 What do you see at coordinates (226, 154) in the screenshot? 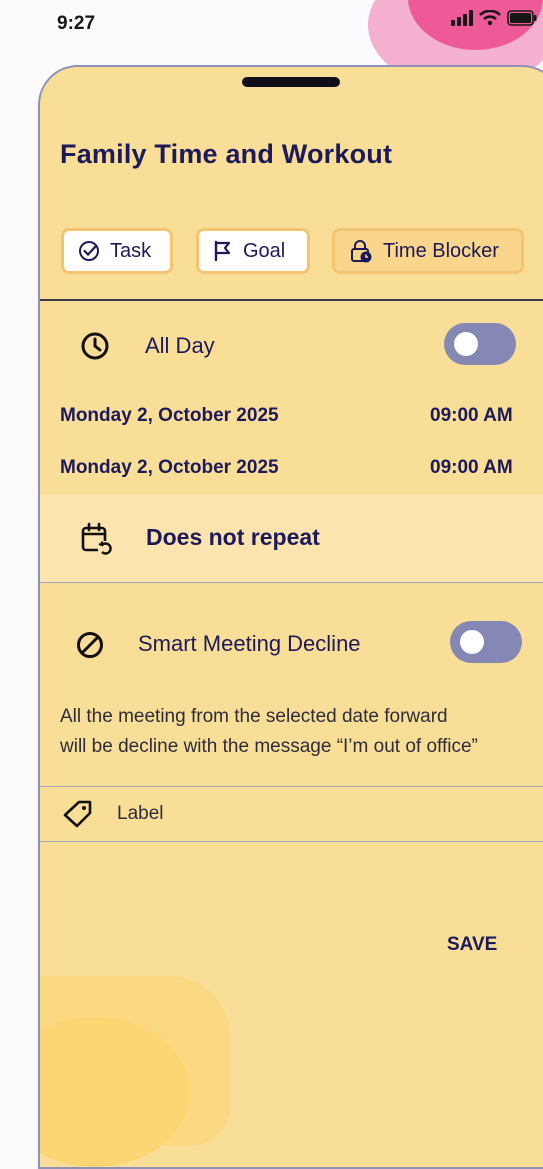
I see `event-title: Family Time and Workout` at bounding box center [226, 154].